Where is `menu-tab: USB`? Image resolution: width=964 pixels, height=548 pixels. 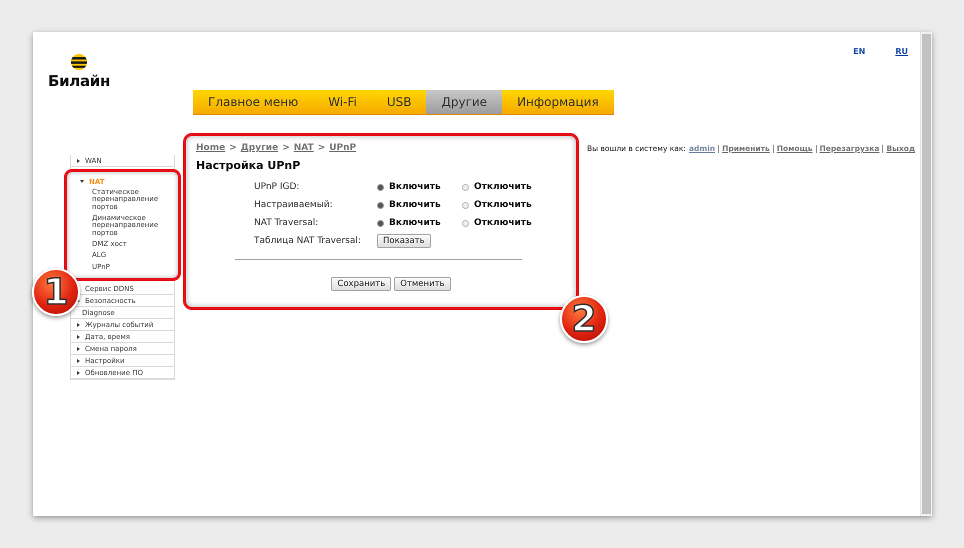 menu-tab: USB is located at coordinates (399, 102).